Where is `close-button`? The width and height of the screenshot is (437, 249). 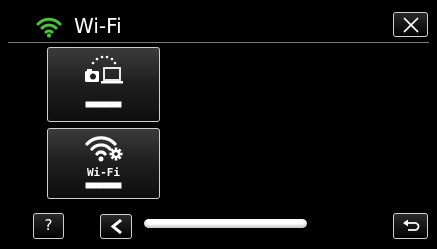
close-button is located at coordinates (410, 24).